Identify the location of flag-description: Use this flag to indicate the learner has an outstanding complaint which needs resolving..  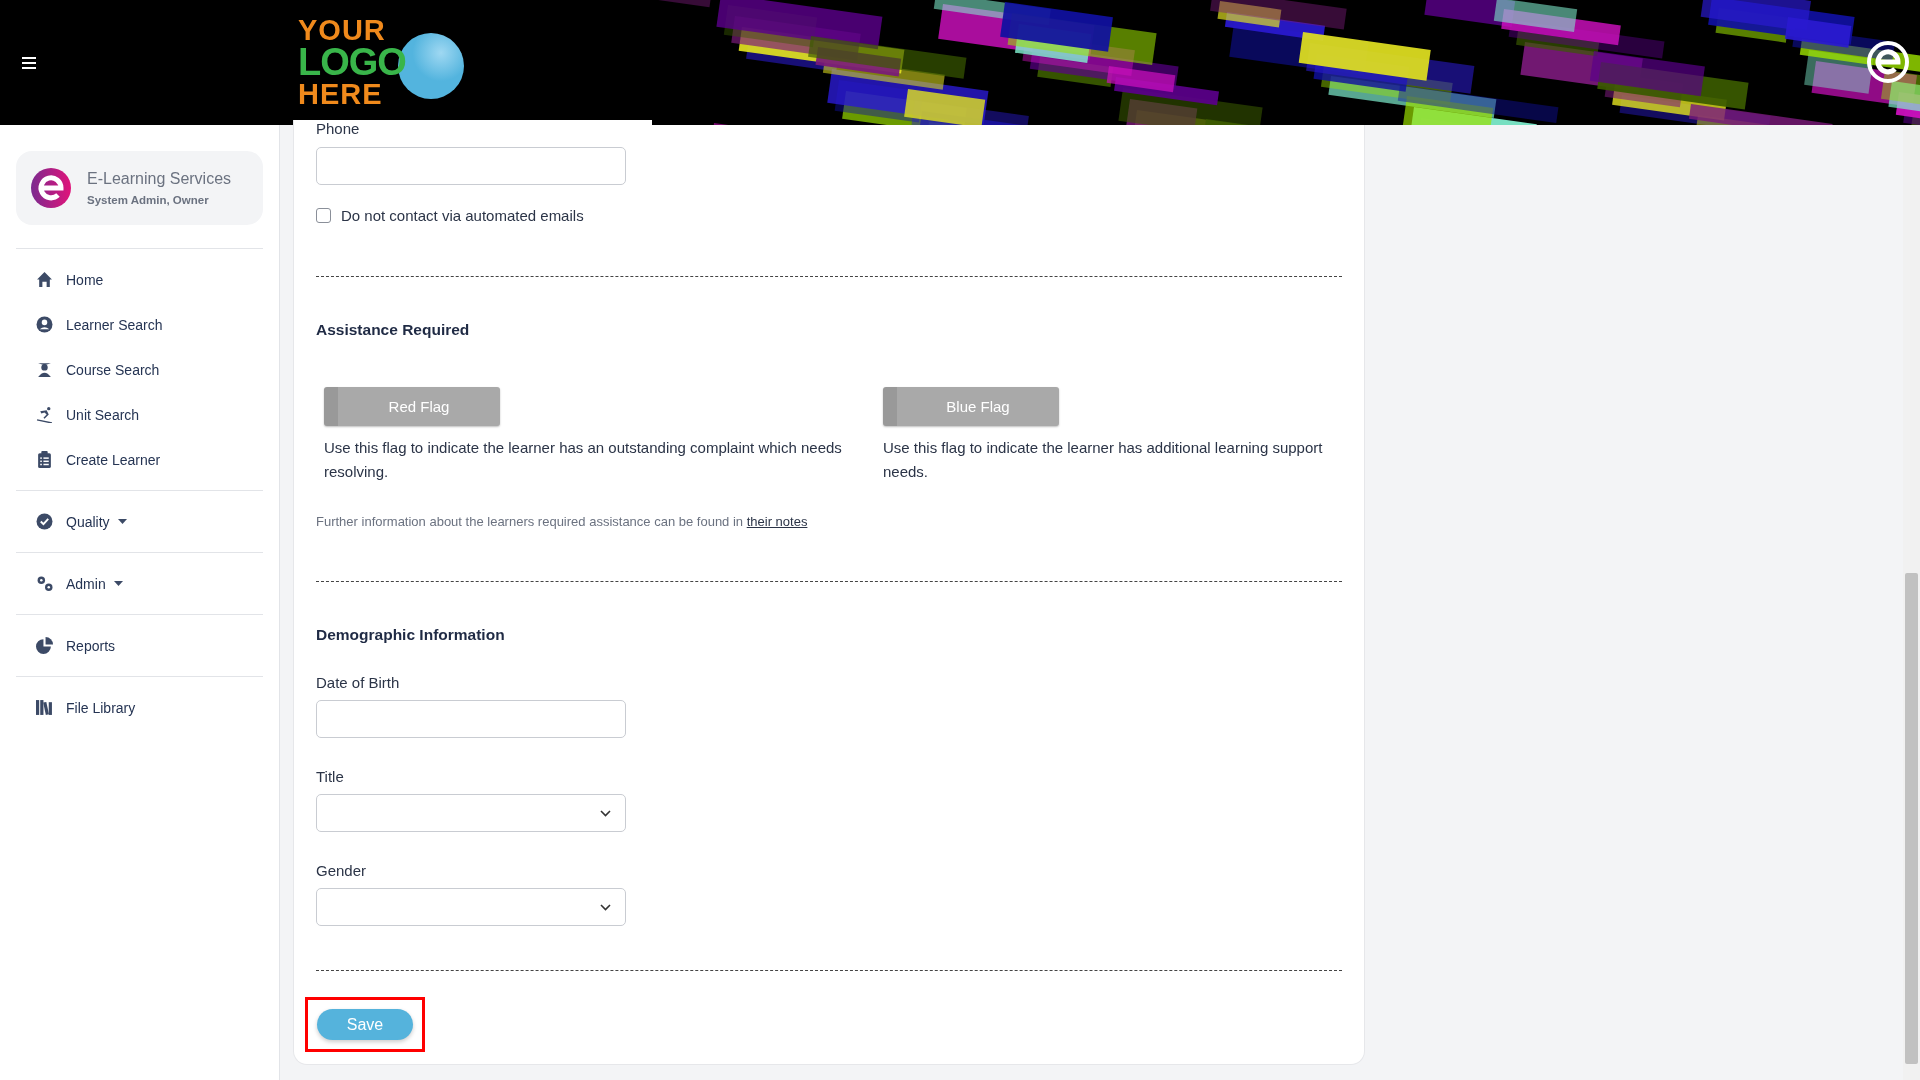
(583, 460).